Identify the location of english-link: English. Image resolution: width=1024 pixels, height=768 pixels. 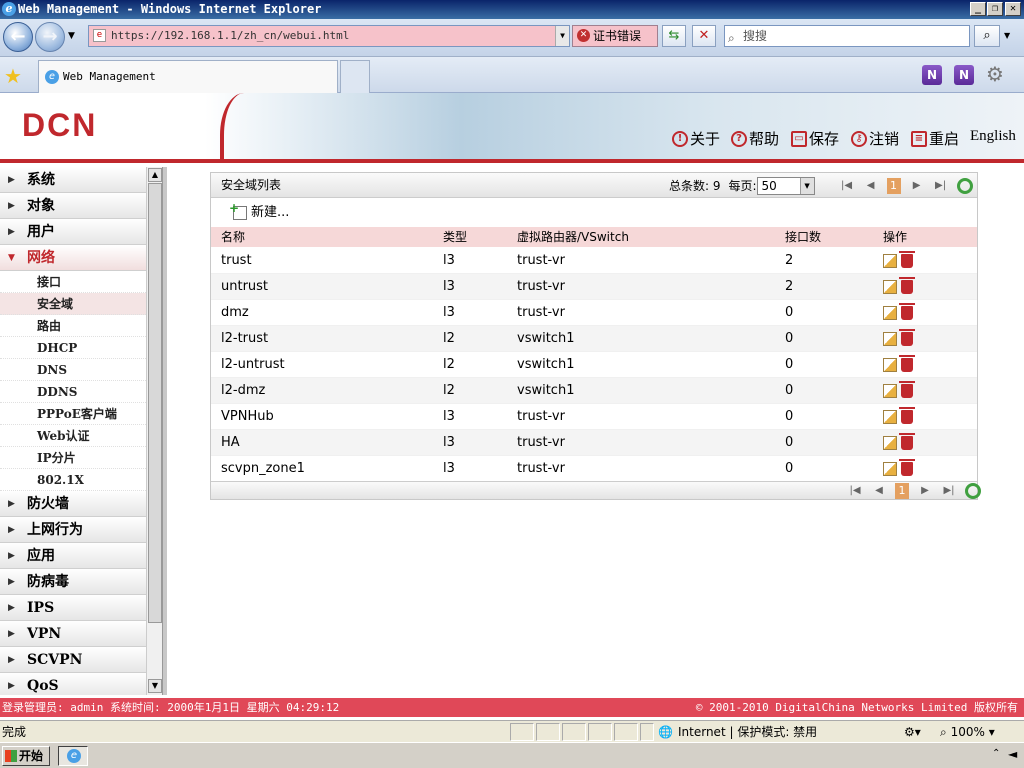
(993, 136).